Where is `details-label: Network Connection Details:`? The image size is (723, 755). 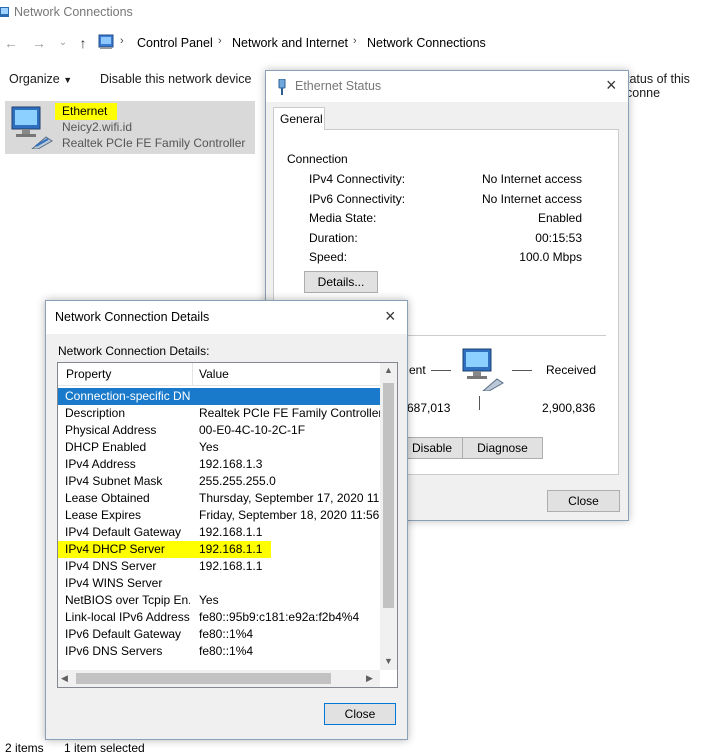 details-label: Network Connection Details: is located at coordinates (134, 351).